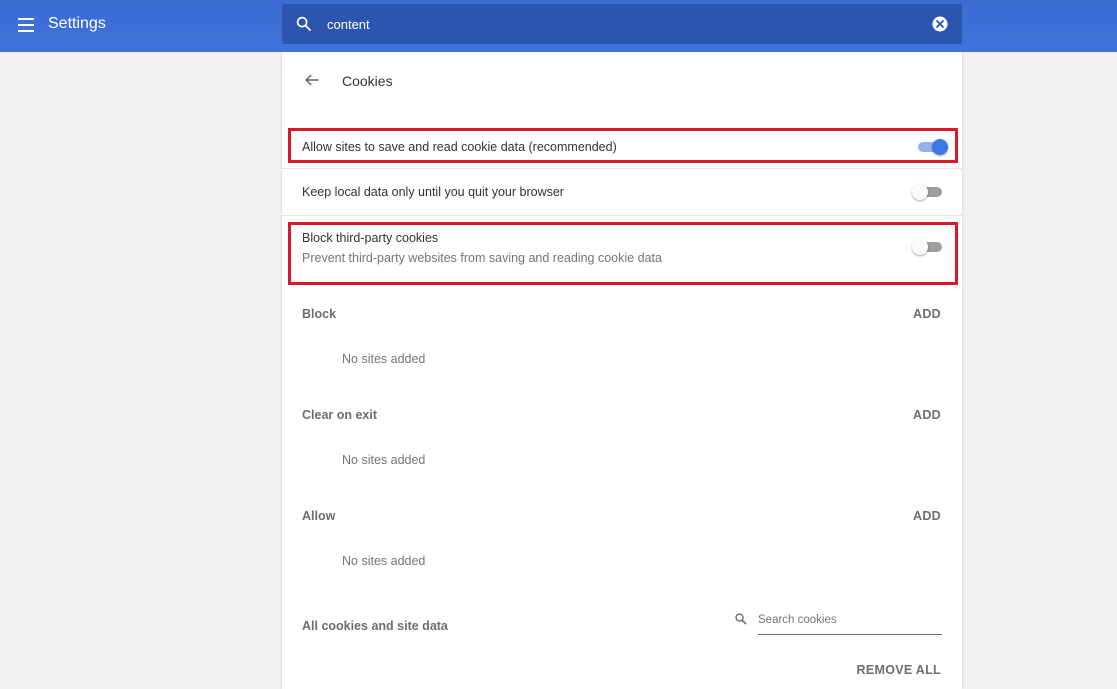 The width and height of the screenshot is (1117, 689). I want to click on divider, so click(622, 215).